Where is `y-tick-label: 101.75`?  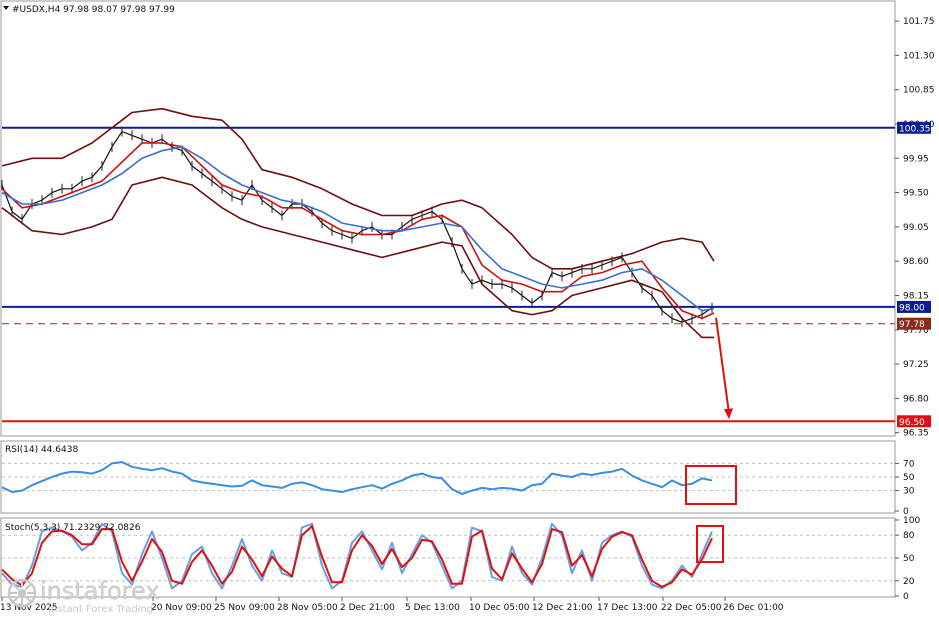
y-tick-label: 101.75 is located at coordinates (919, 22).